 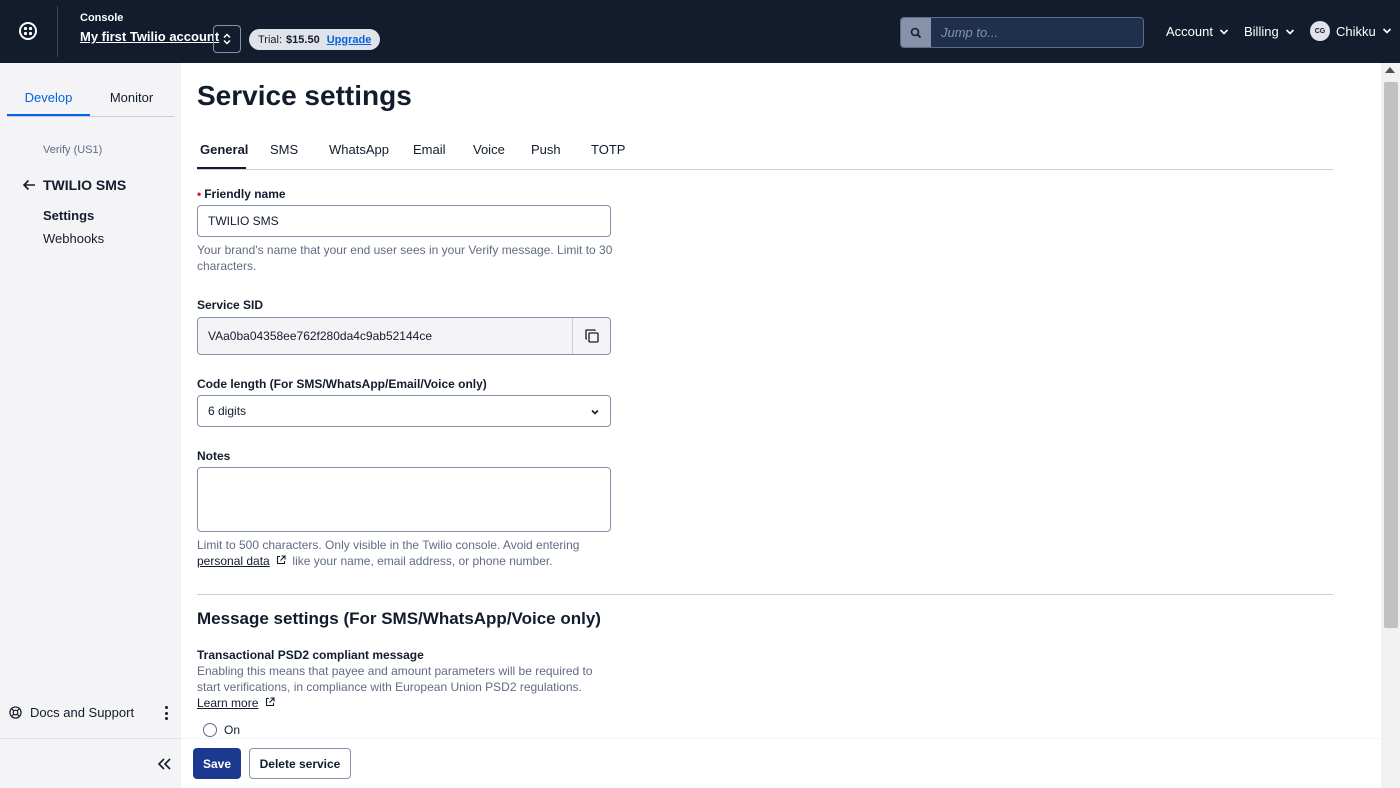 What do you see at coordinates (166, 713) in the screenshot?
I see `more-options-icon` at bounding box center [166, 713].